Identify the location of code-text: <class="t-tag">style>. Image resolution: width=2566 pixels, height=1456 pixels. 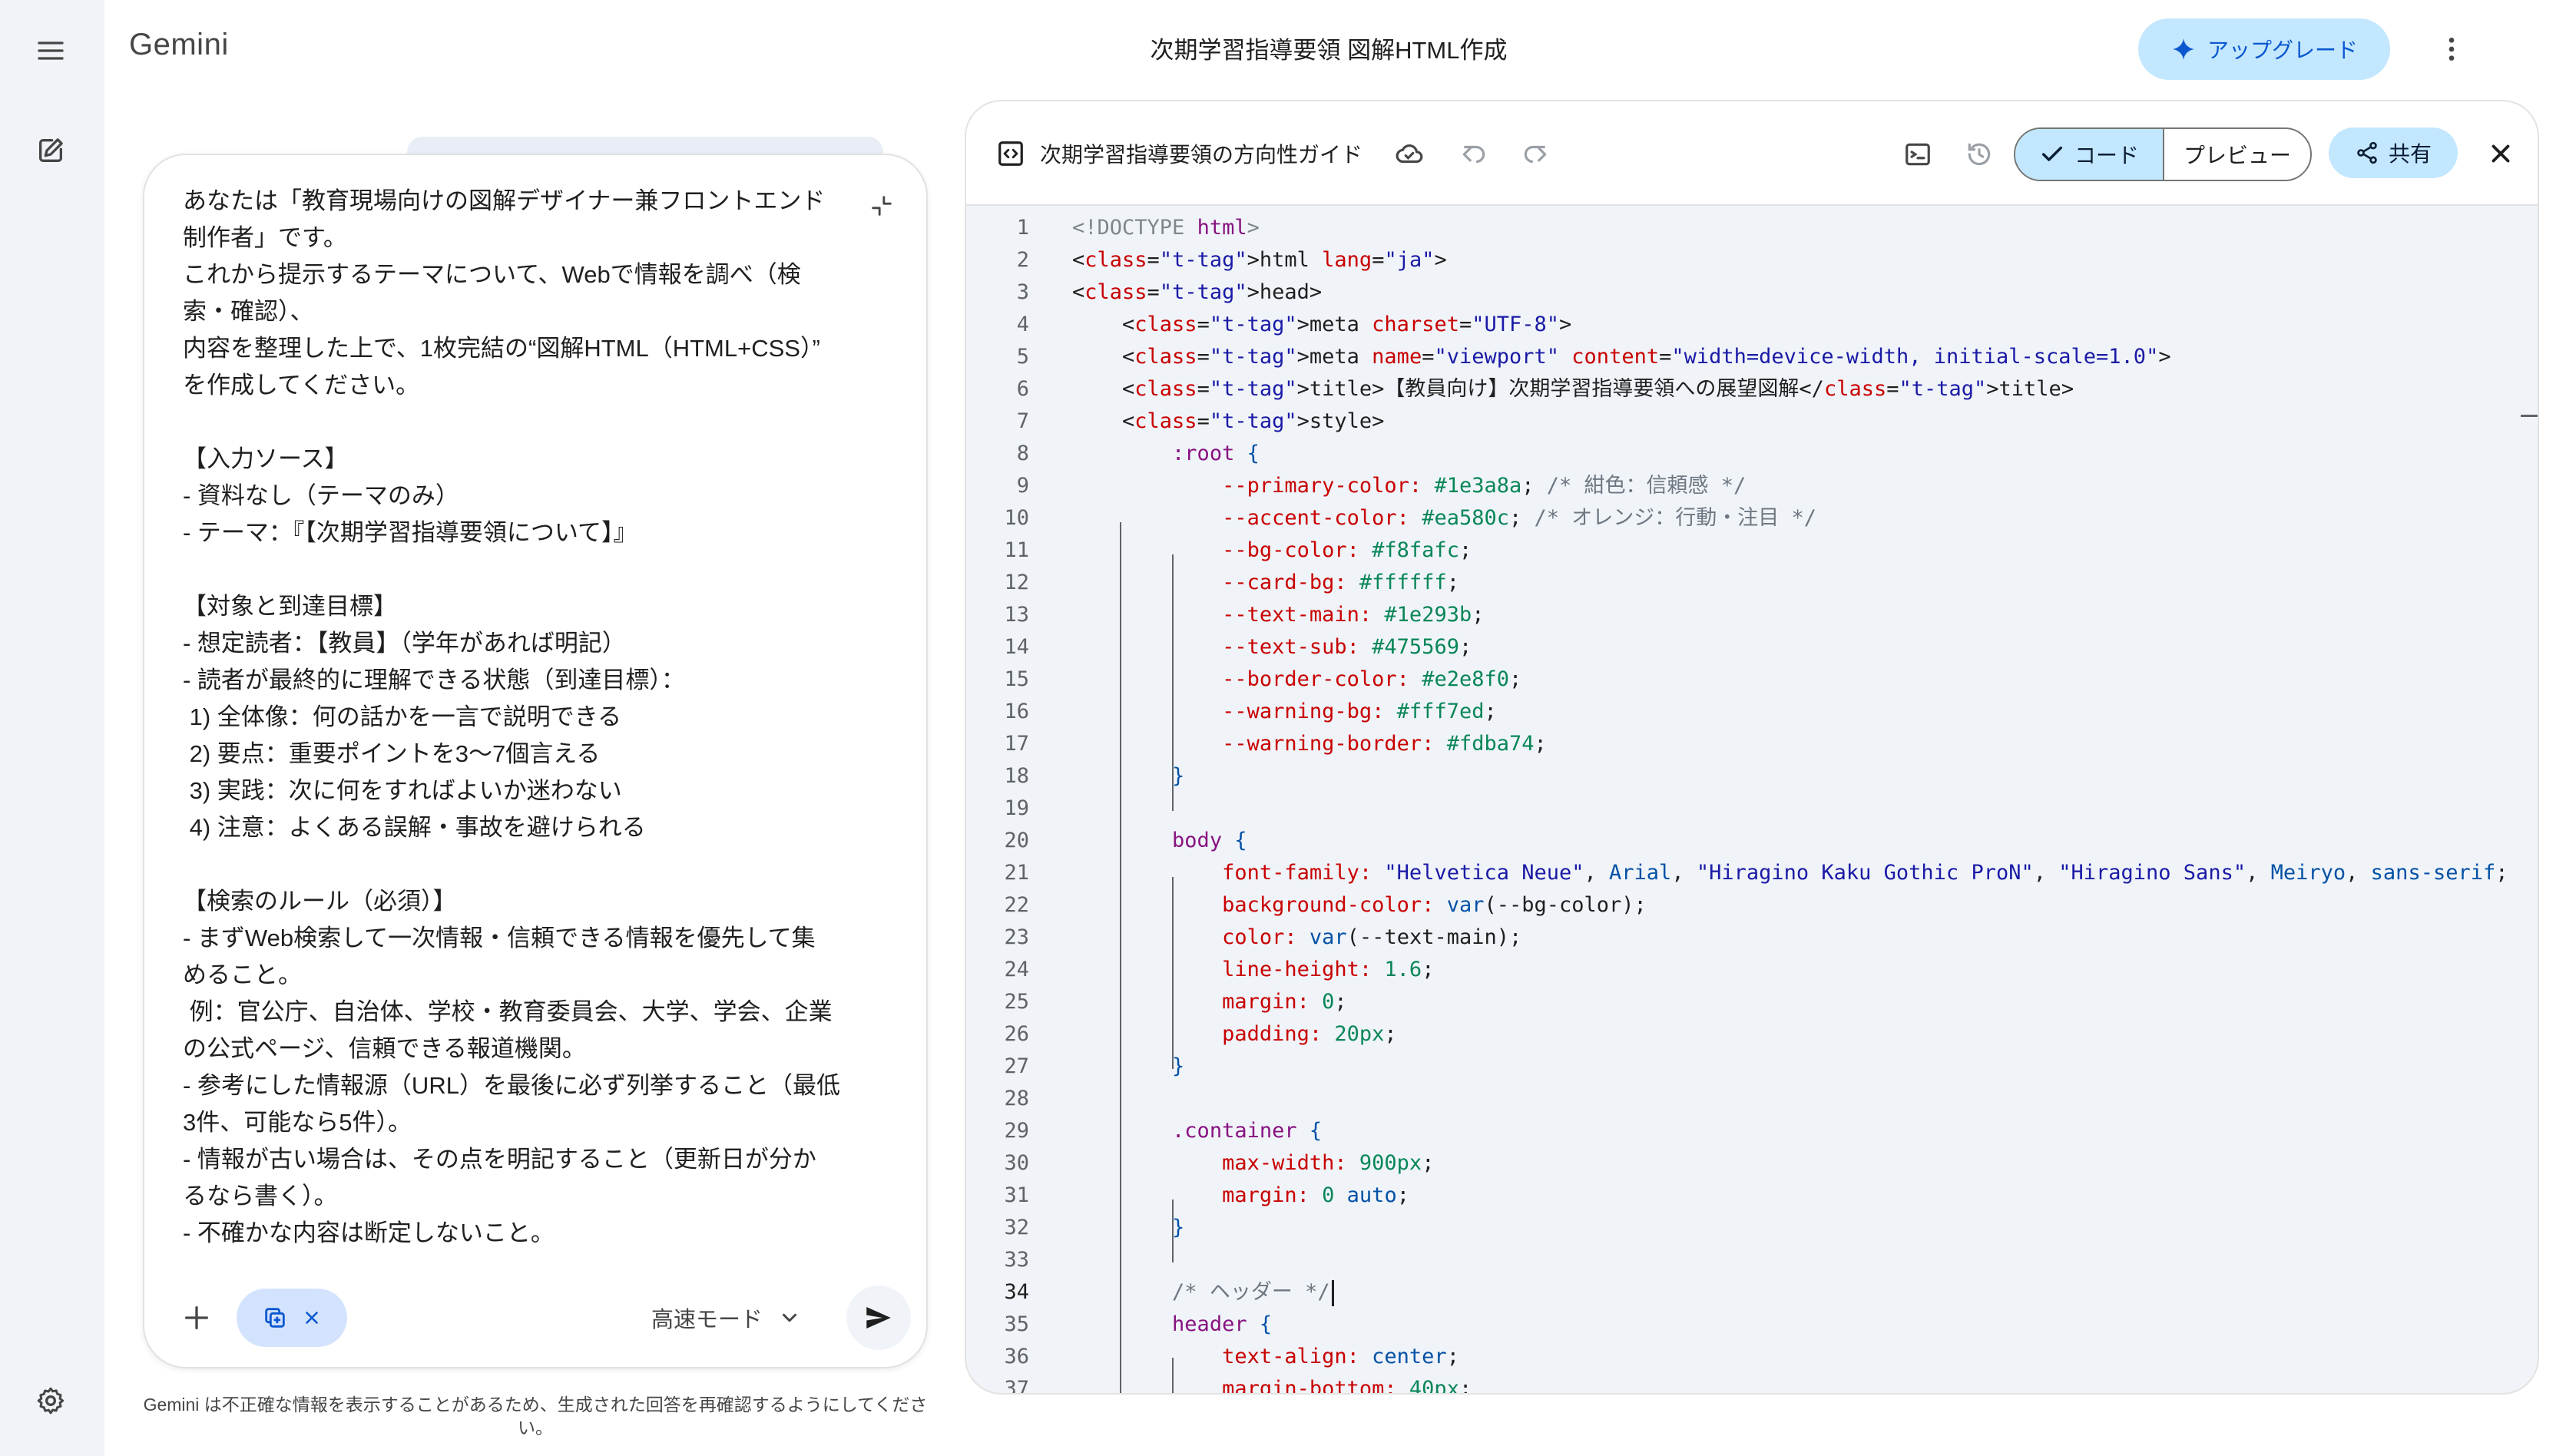
(1228, 421).